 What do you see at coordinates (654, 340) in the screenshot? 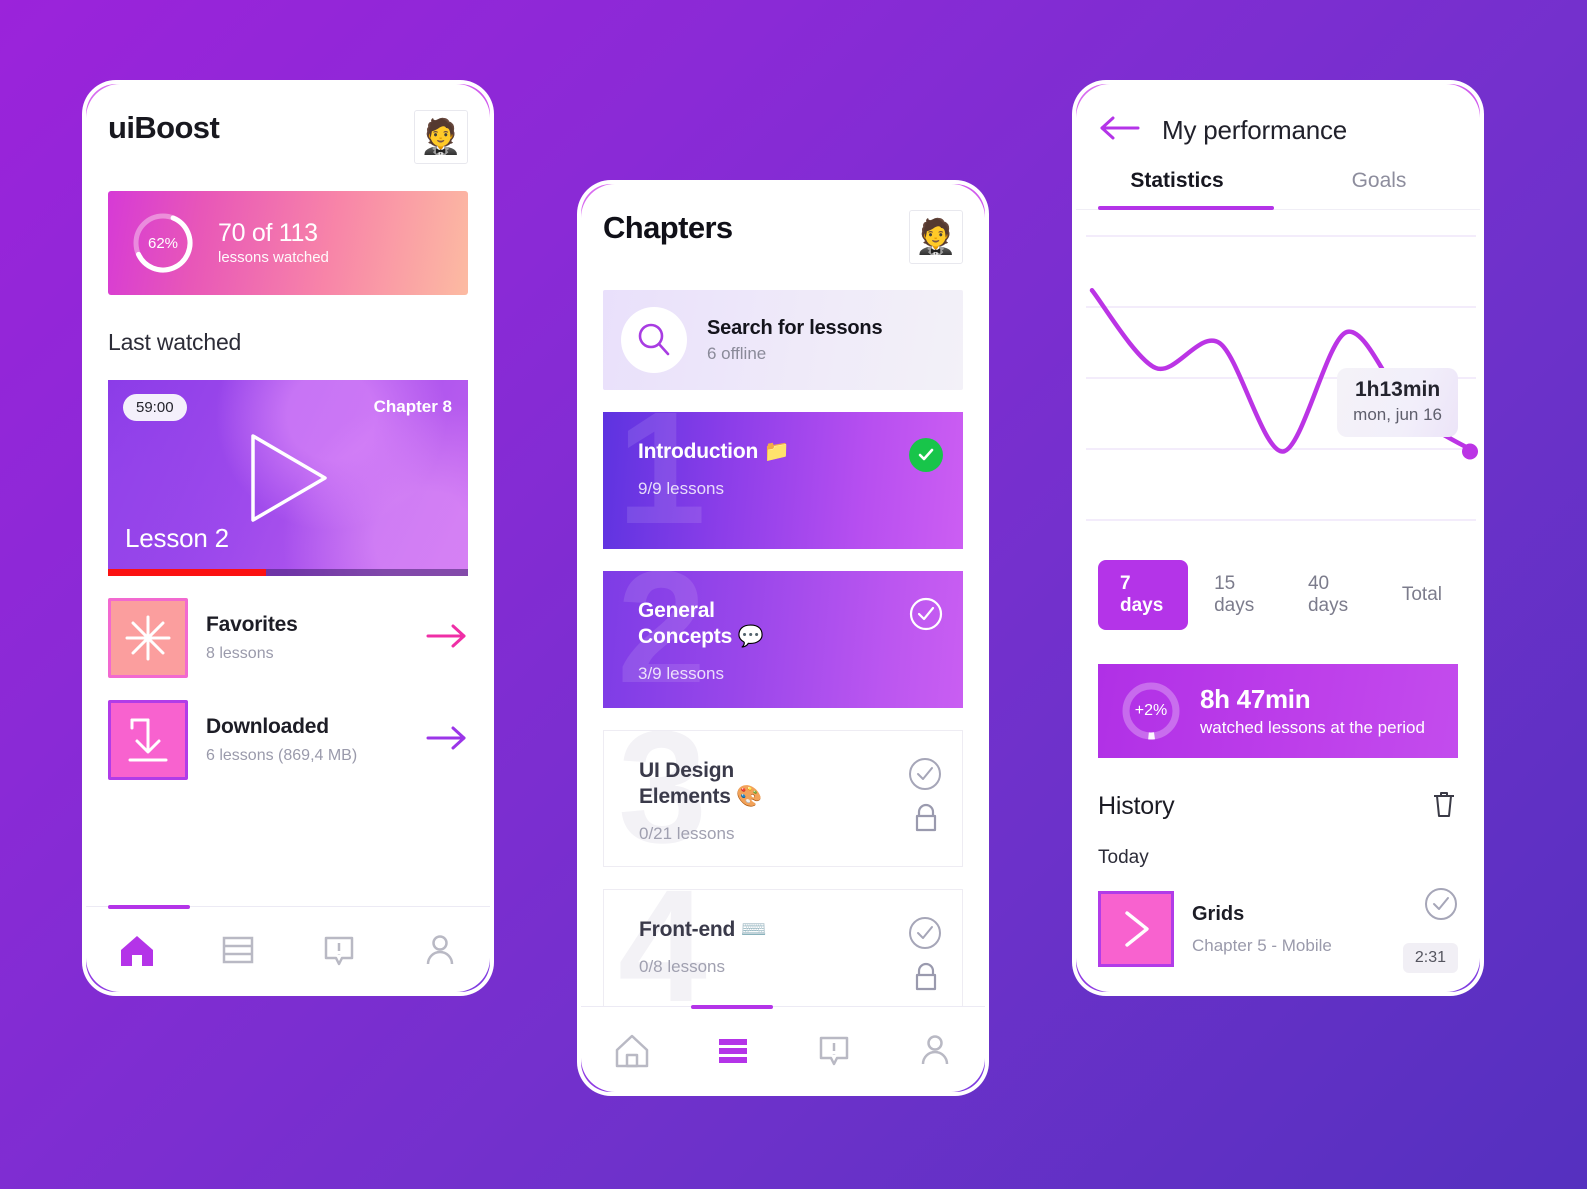
I see `search-icon` at bounding box center [654, 340].